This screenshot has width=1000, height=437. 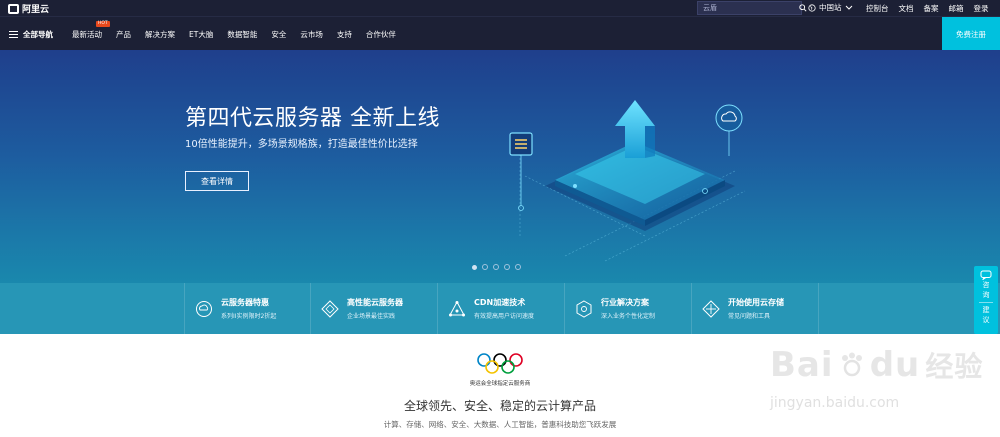 What do you see at coordinates (312, 118) in the screenshot?
I see `hero-title: 第四代云服务器 全新上线` at bounding box center [312, 118].